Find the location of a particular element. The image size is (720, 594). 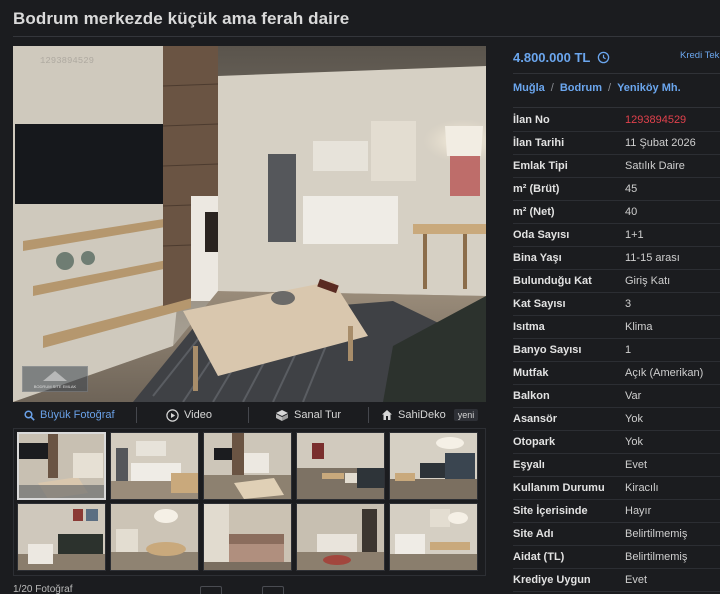

detail-row: Isıtma Klima is located at coordinates (616, 327).